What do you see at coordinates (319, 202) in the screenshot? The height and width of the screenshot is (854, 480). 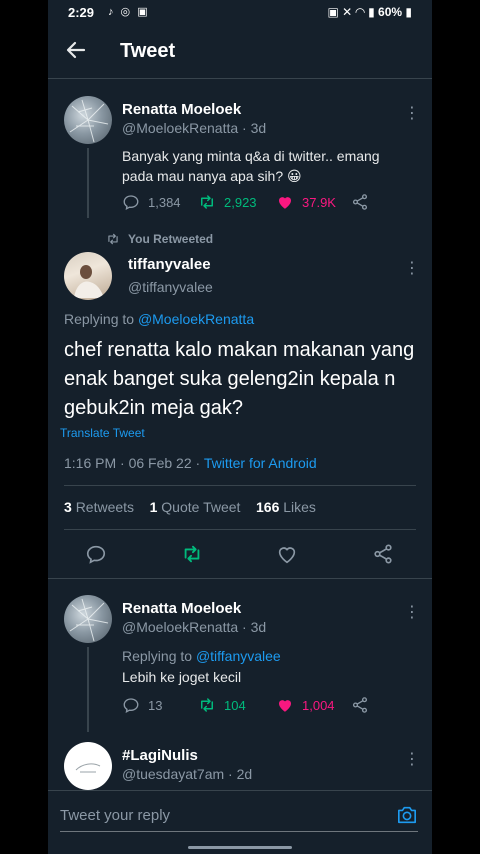 I see `like-count: 37.9K` at bounding box center [319, 202].